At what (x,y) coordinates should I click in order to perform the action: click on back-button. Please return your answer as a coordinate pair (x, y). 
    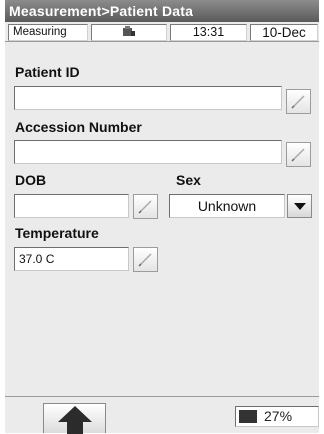
    Looking at the image, I should click on (74, 418).